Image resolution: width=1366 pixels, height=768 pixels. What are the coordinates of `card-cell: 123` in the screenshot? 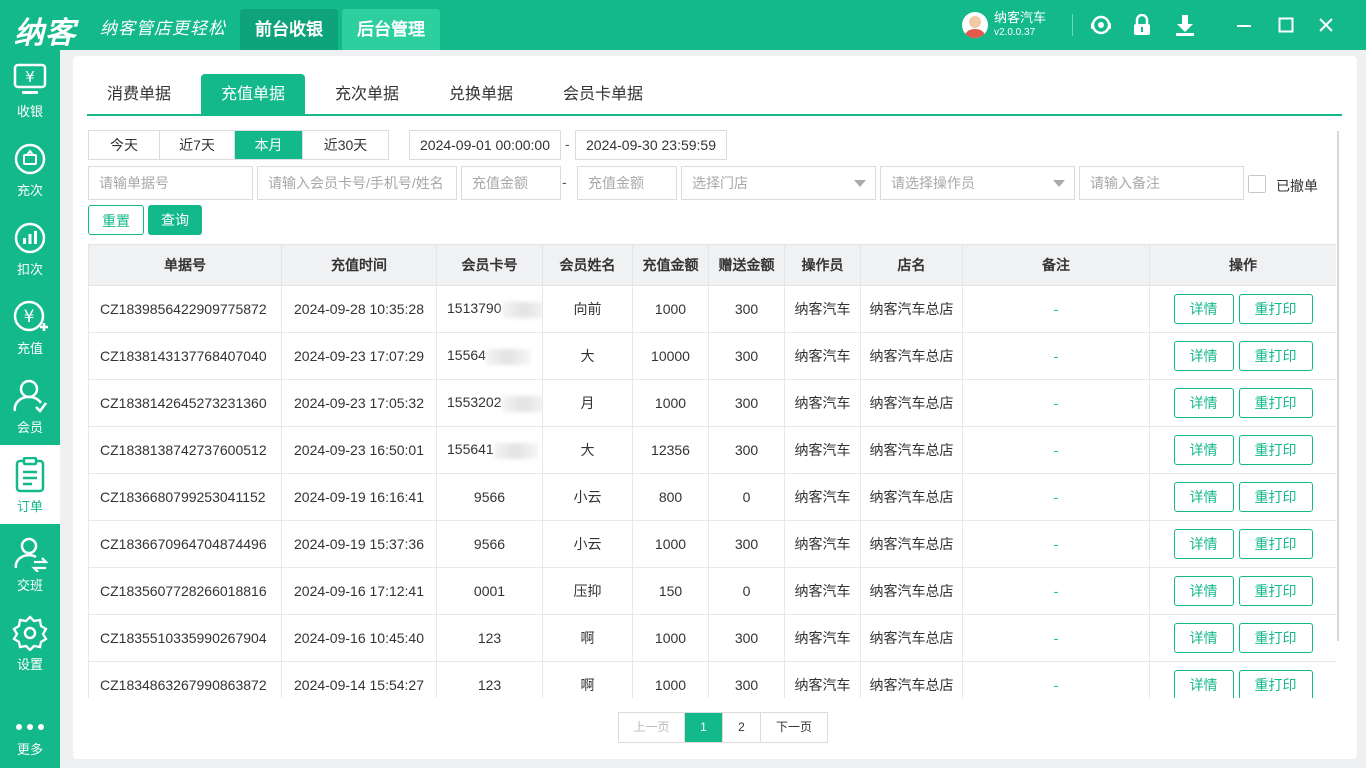 It's located at (489, 679).